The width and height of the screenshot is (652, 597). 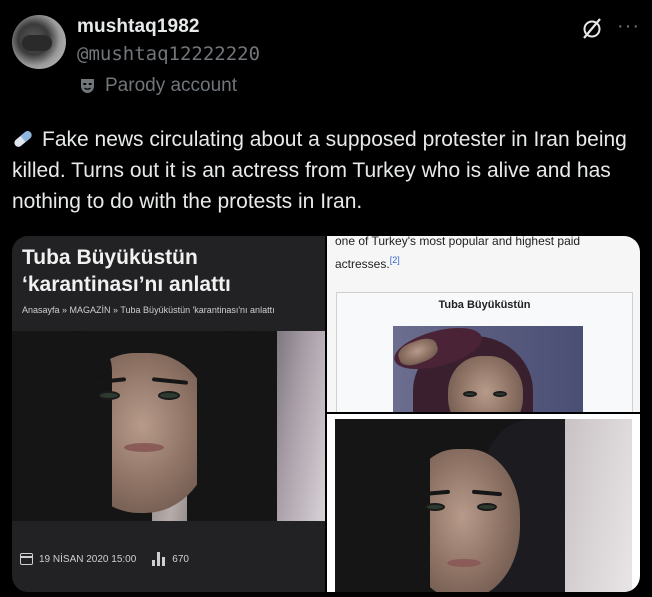 I want to click on media-closeup-photo, so click(x=483, y=503).